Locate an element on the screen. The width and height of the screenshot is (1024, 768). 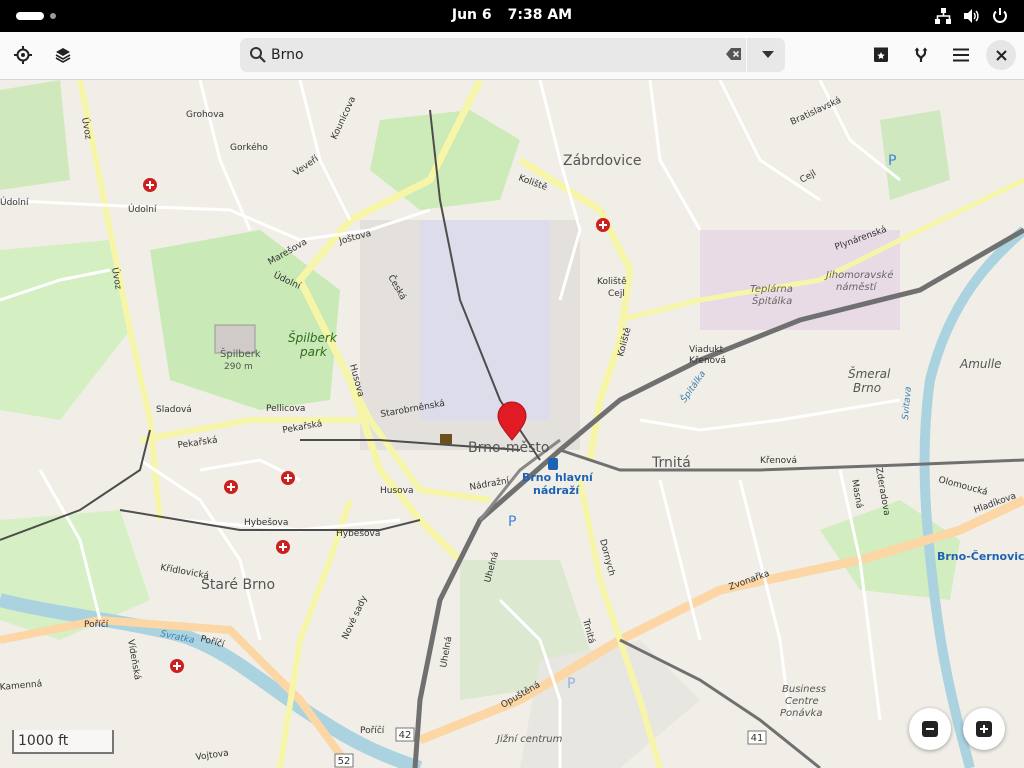
train-station-icon is located at coordinates (553, 464).